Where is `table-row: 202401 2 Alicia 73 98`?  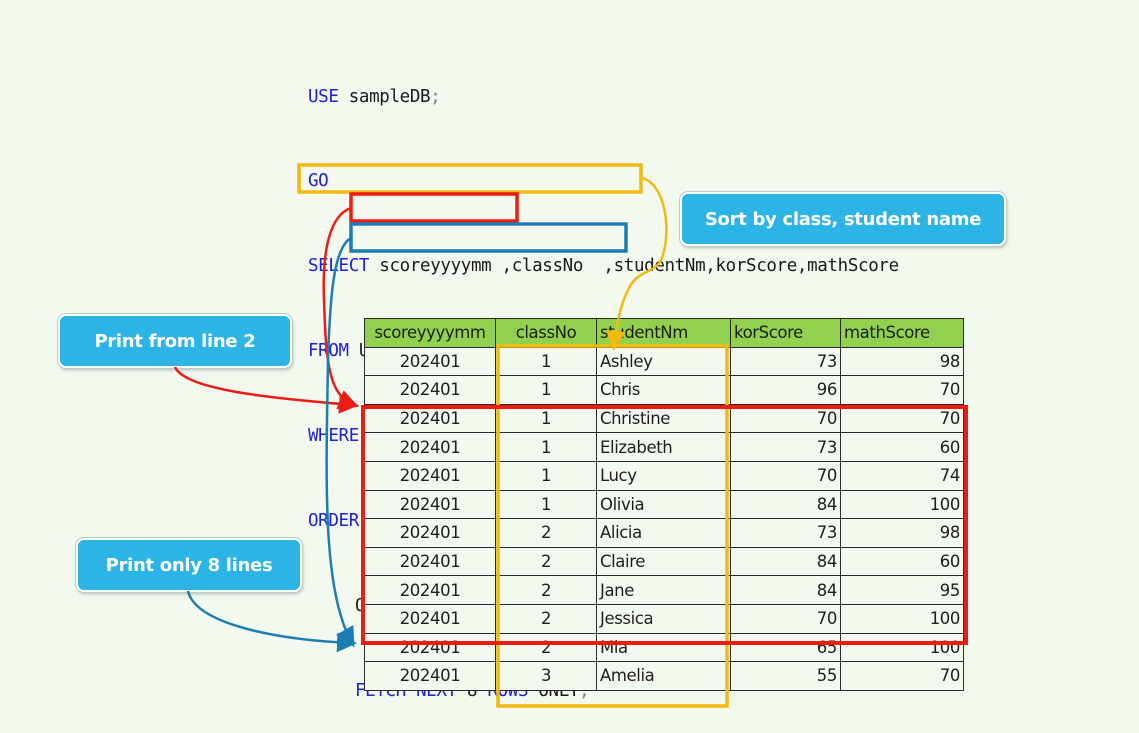 table-row: 202401 2 Alicia 73 98 is located at coordinates (664, 533).